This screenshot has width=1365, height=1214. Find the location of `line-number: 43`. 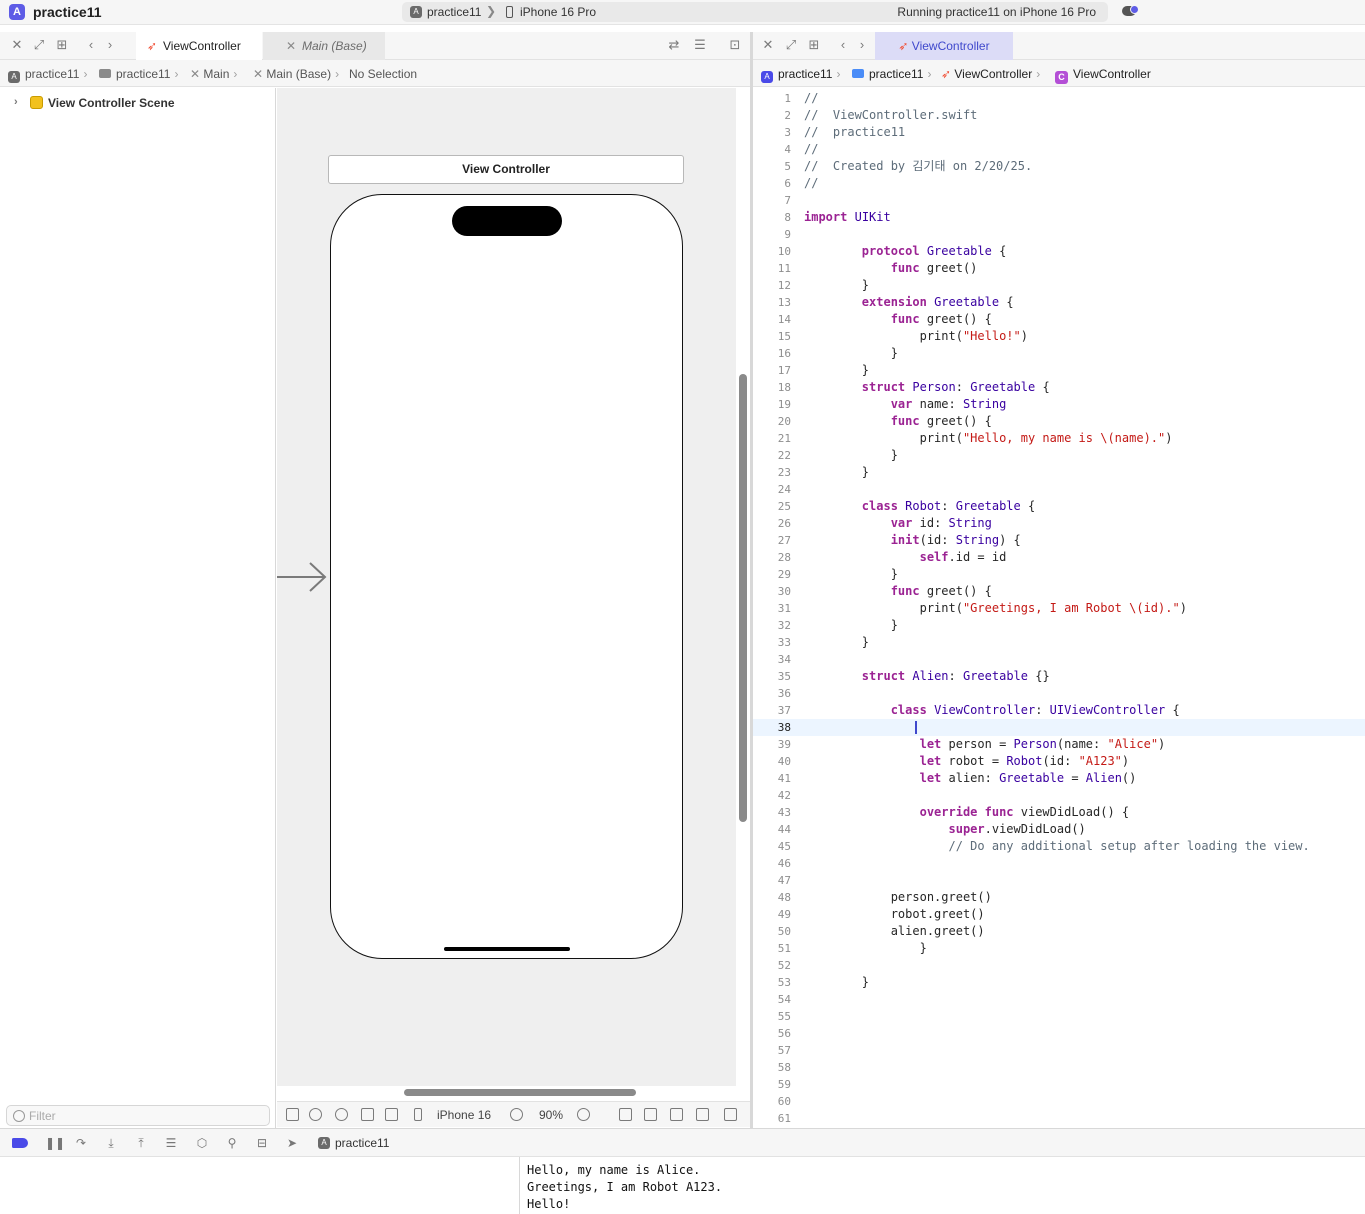

line-number: 43 is located at coordinates (772, 812).